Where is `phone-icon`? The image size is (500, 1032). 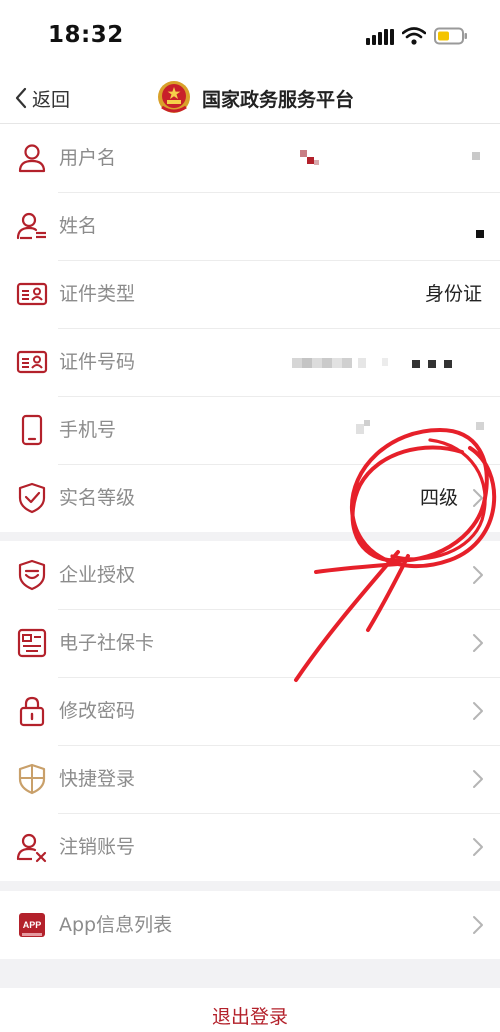
phone-icon is located at coordinates (32, 430).